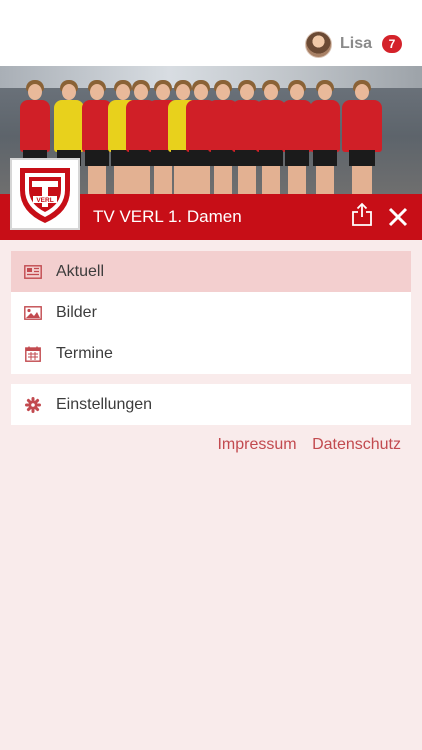  I want to click on team-logo-emblem: 19 12 VERL, so click(45, 195).